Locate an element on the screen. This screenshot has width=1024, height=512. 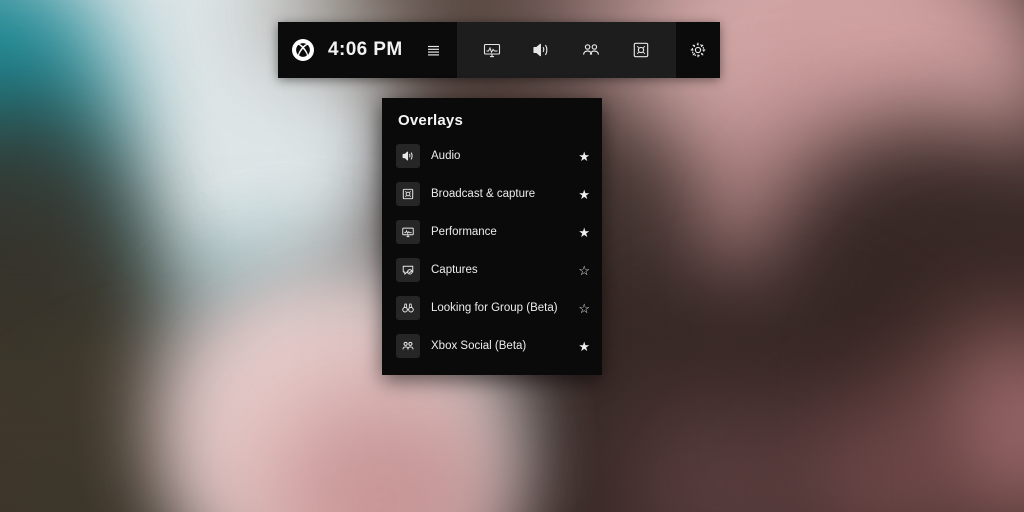
captures-icon is located at coordinates (408, 270).